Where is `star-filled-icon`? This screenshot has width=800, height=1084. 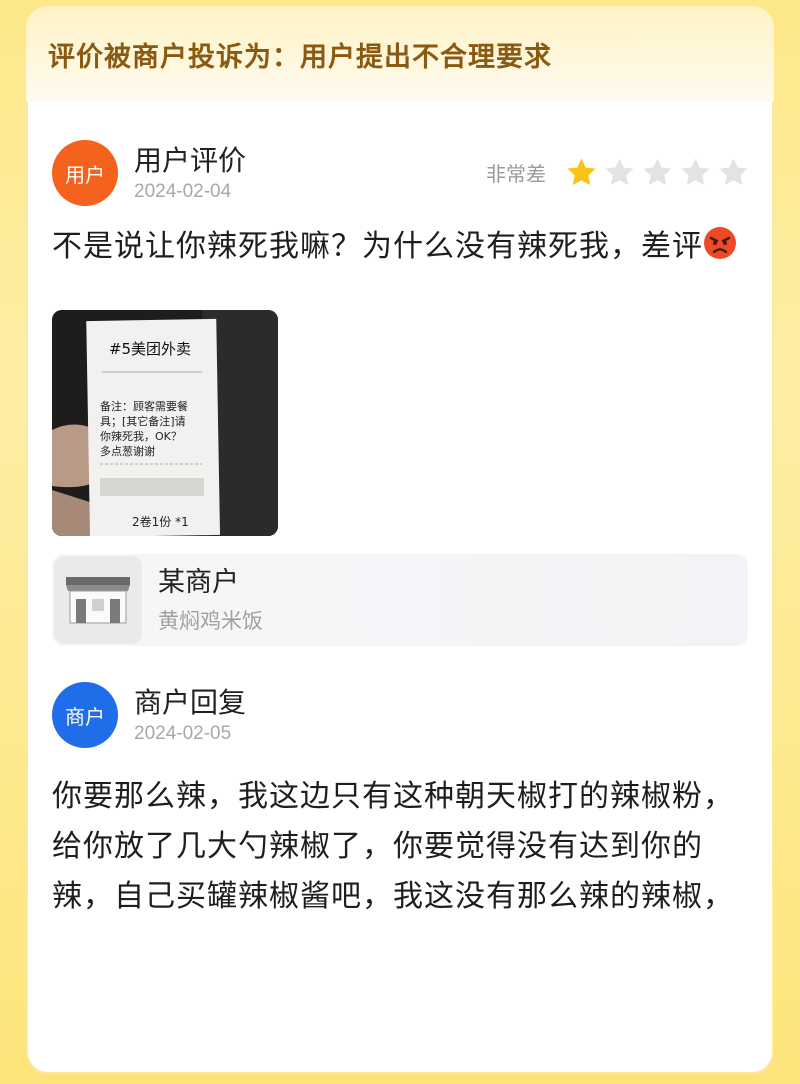 star-filled-icon is located at coordinates (581, 172).